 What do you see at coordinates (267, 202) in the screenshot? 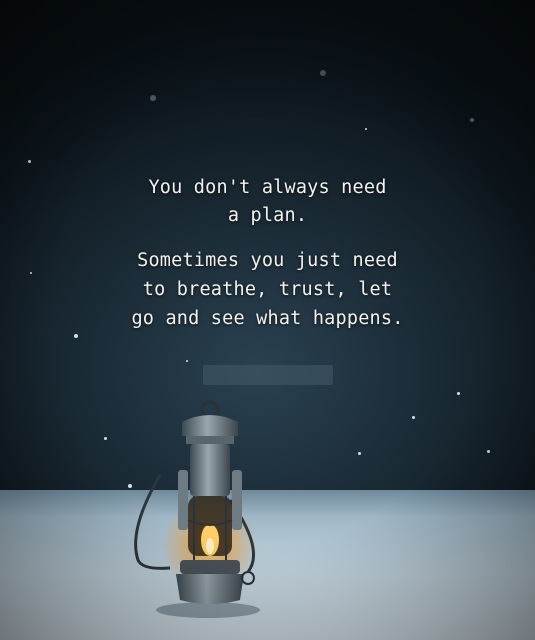
I see `quote-intro: You don't always need a plan.` at bounding box center [267, 202].